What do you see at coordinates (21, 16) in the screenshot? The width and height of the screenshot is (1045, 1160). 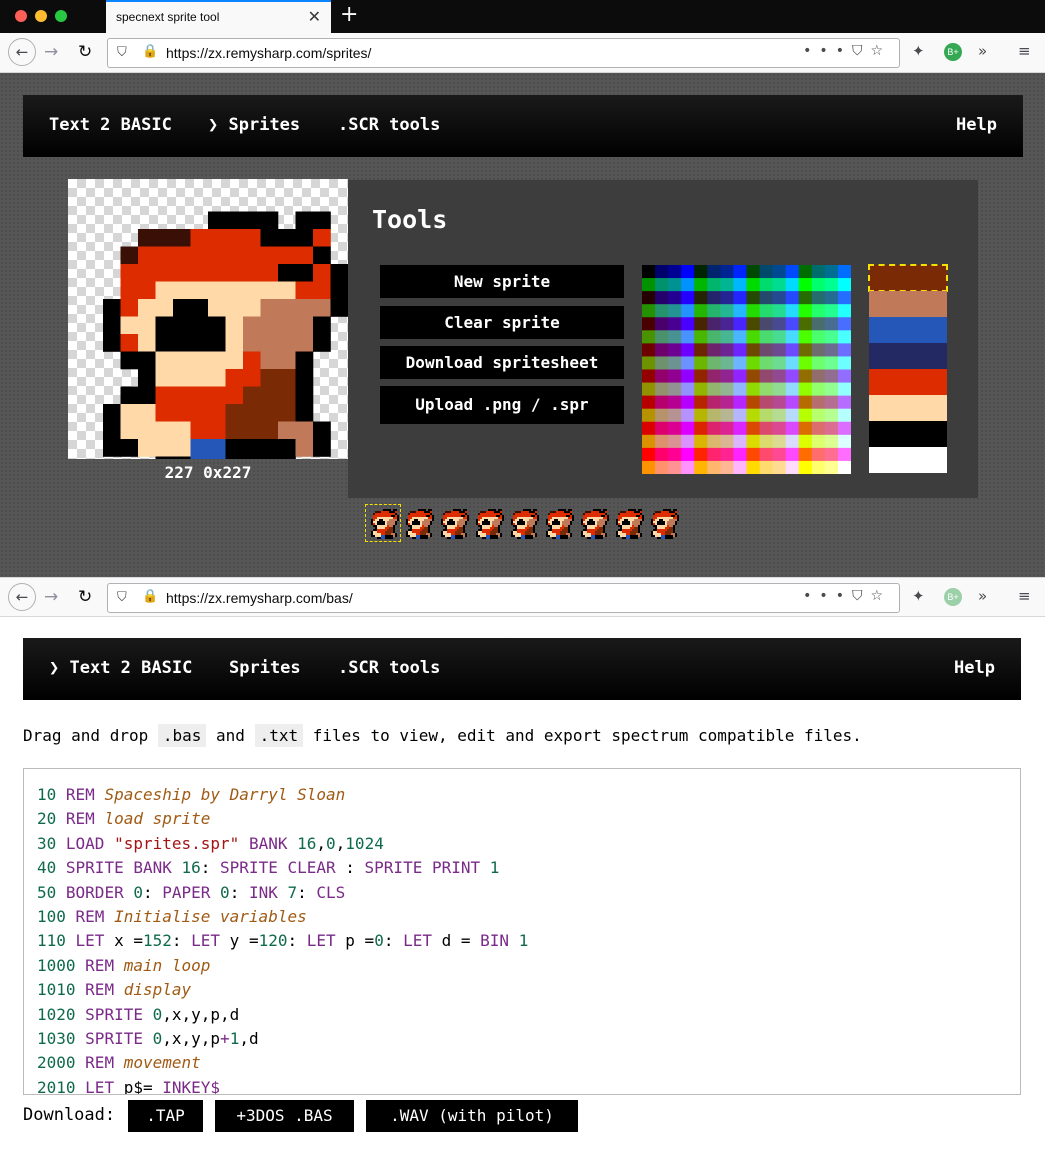 I see `close-window-button` at bounding box center [21, 16].